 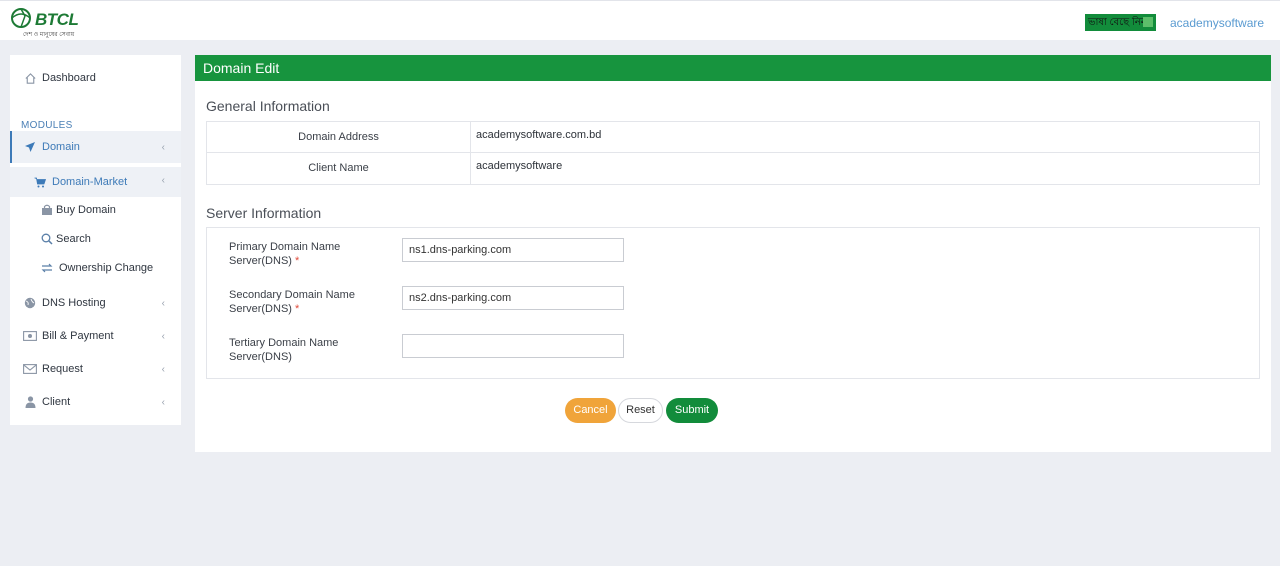 What do you see at coordinates (69, 78) in the screenshot?
I see `sidebar-item-label: Dashboard` at bounding box center [69, 78].